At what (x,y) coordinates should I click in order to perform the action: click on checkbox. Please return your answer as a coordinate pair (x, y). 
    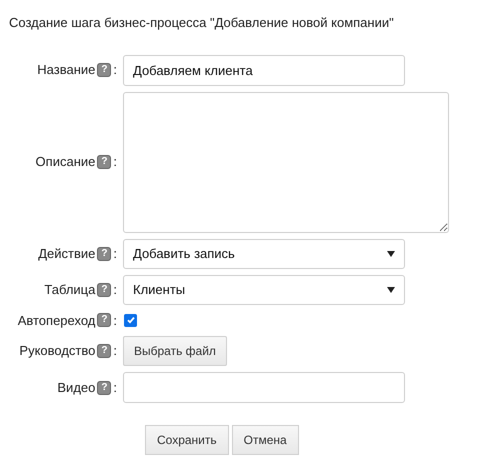
    Looking at the image, I should click on (130, 320).